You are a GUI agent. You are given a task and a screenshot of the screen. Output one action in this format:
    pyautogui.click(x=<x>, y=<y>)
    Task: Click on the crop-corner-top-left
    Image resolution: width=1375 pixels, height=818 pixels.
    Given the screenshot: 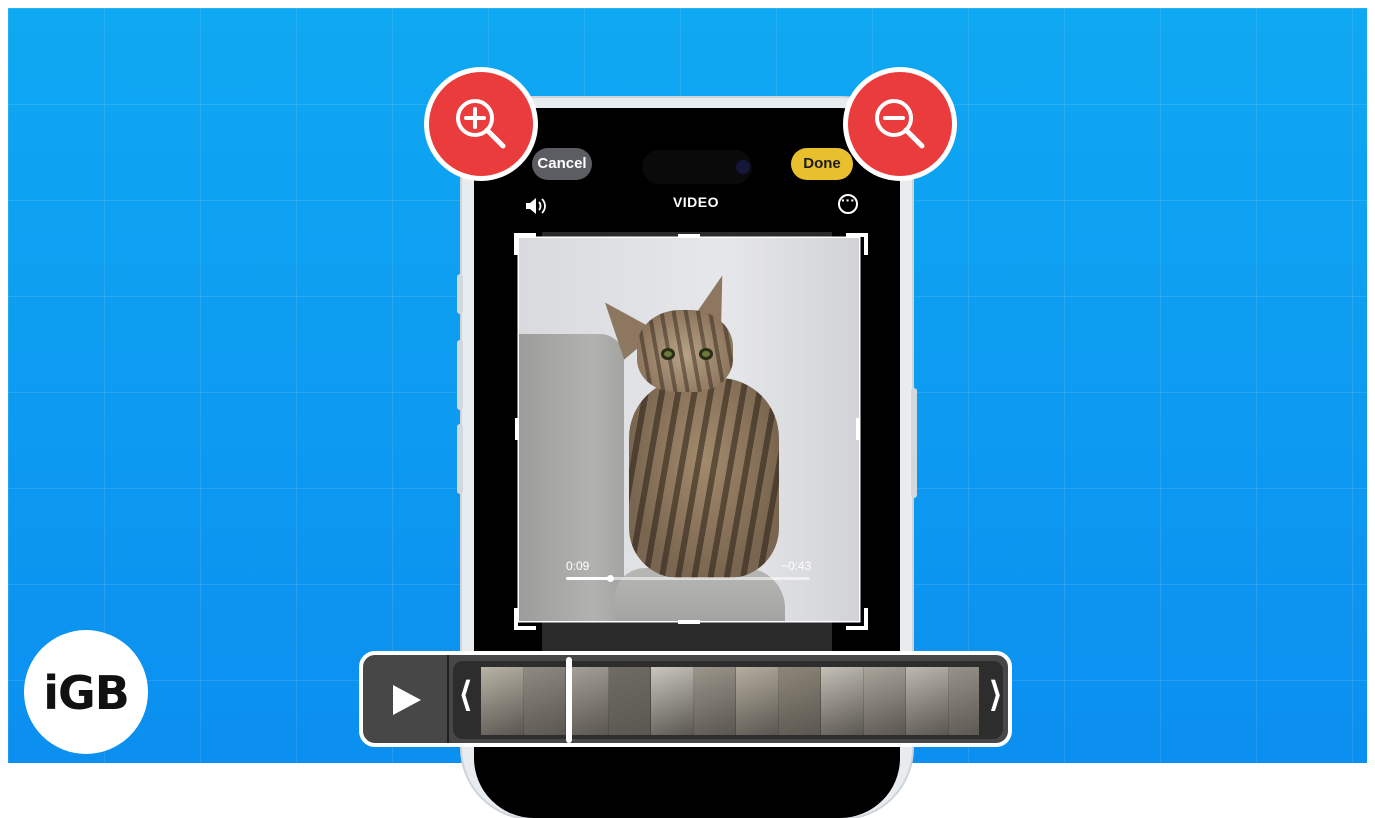 What is the action you would take?
    pyautogui.click(x=525, y=244)
    